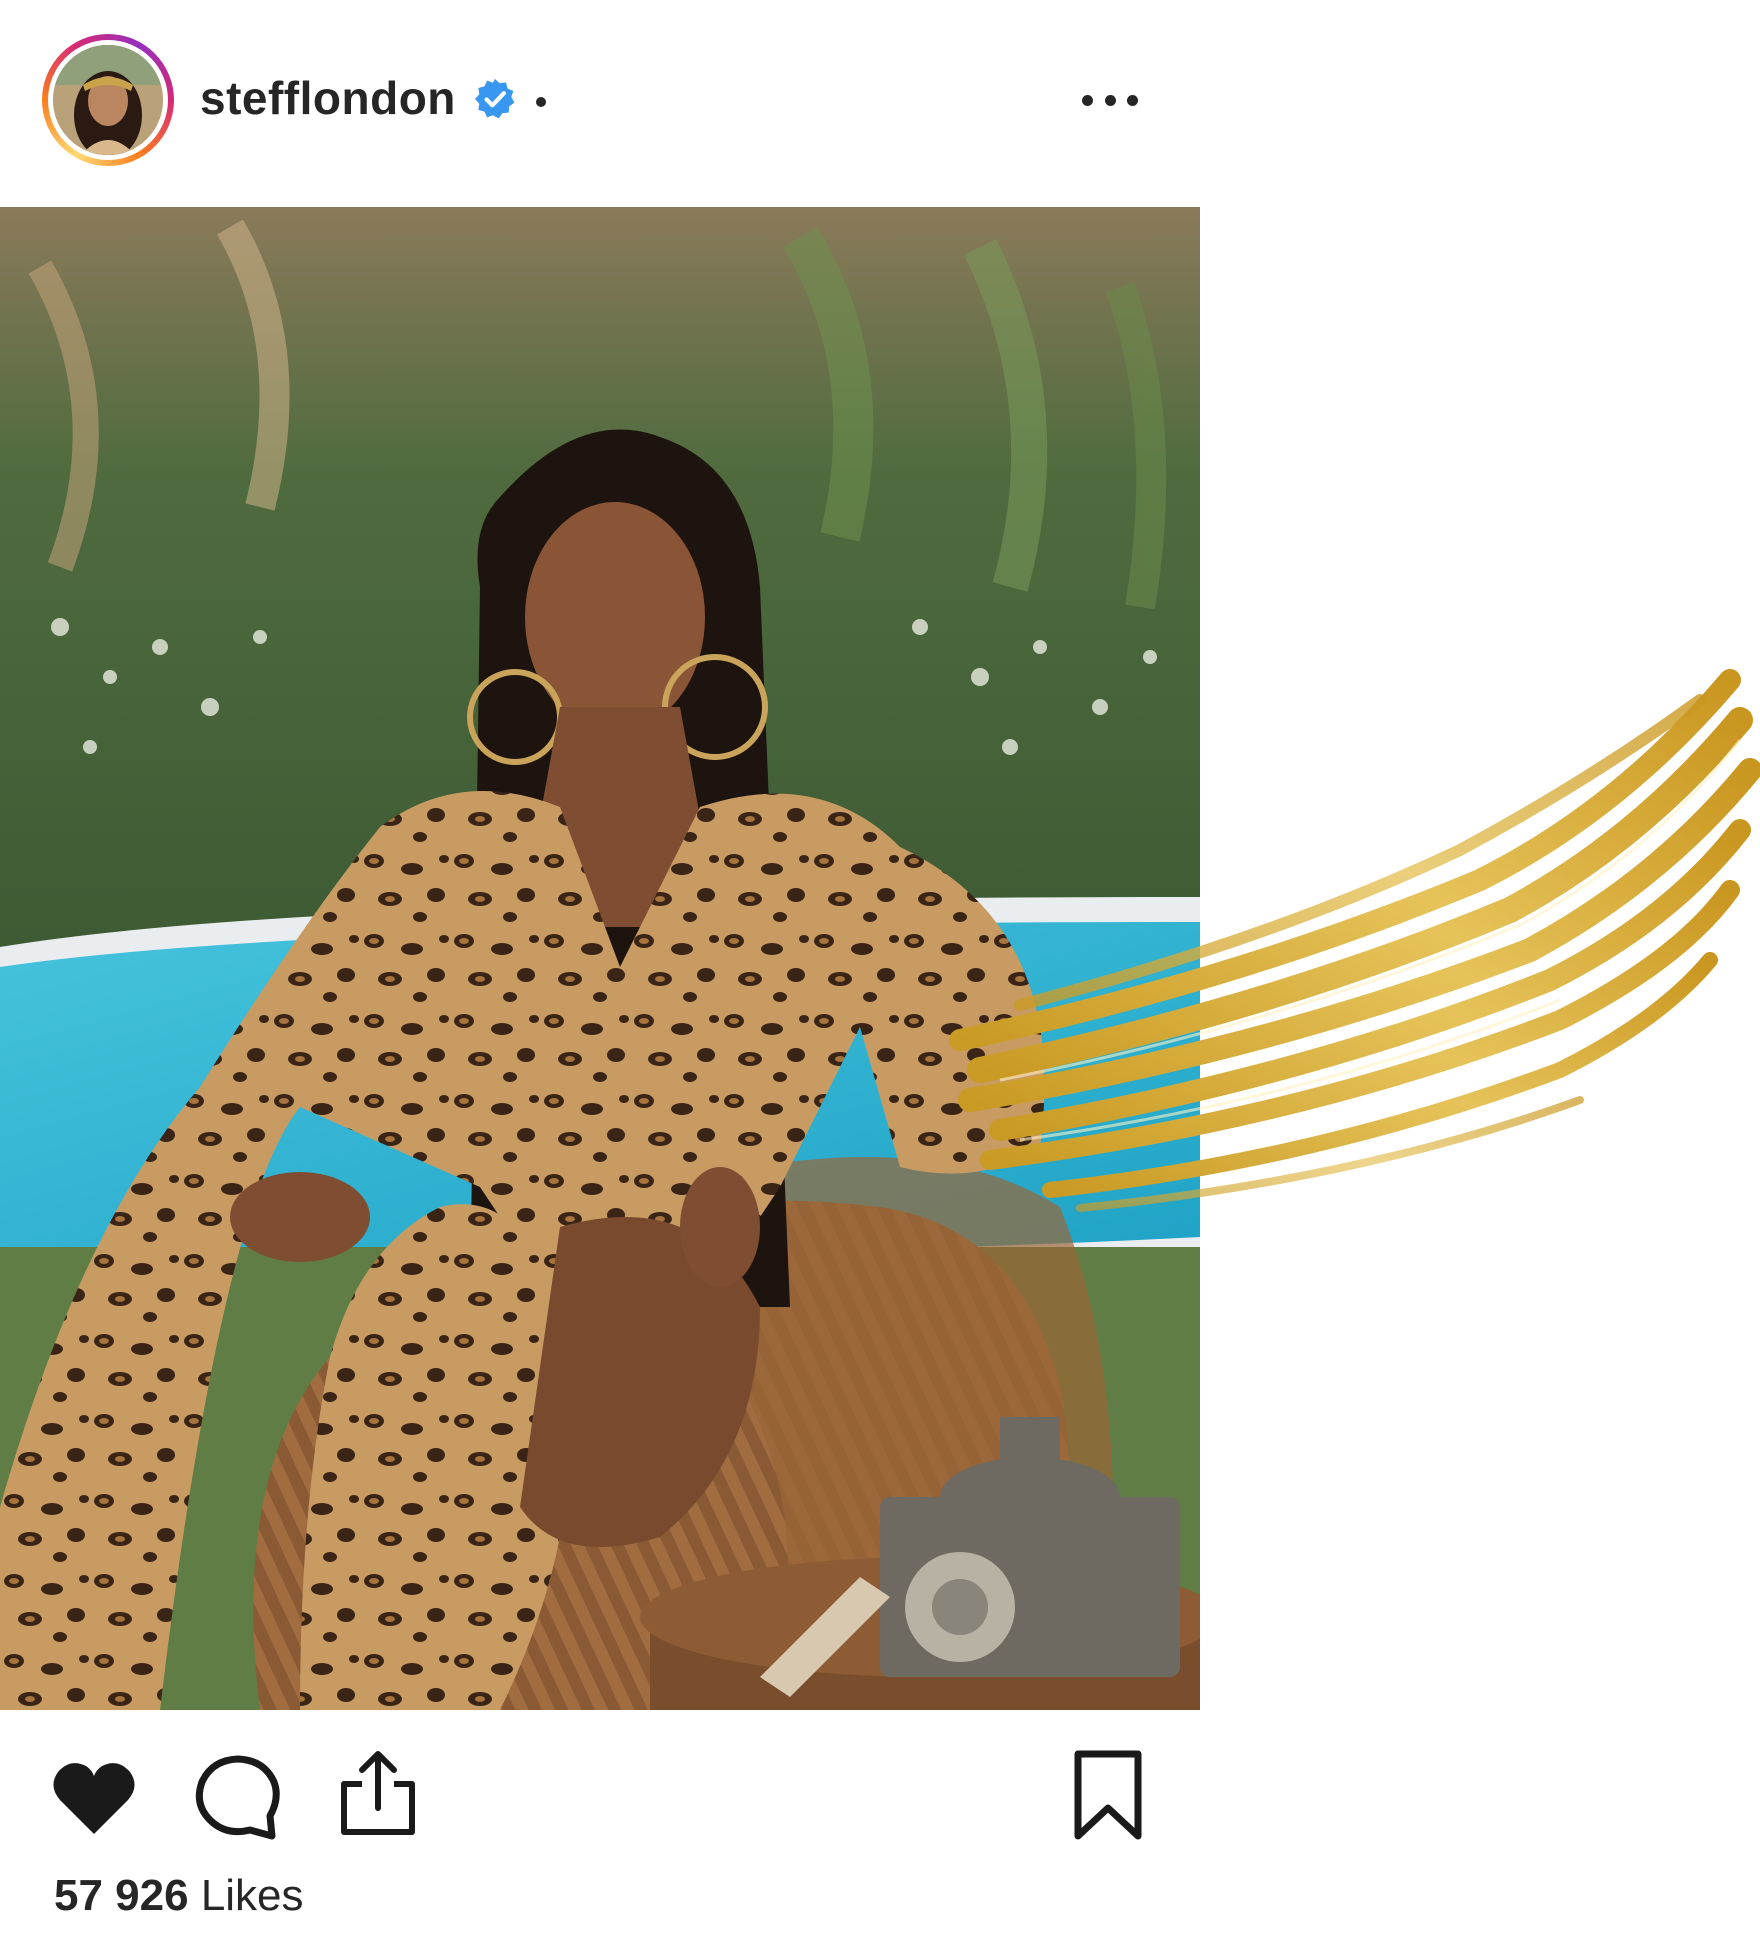 This screenshot has height=1950, width=1760. What do you see at coordinates (252, 1895) in the screenshot?
I see `likes-label: Likes` at bounding box center [252, 1895].